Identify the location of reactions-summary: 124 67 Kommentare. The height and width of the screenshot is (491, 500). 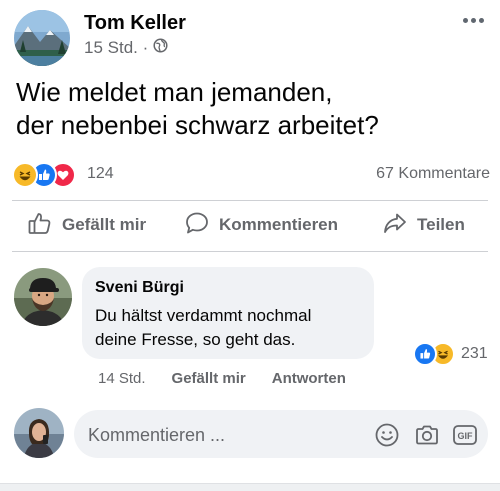
(251, 175).